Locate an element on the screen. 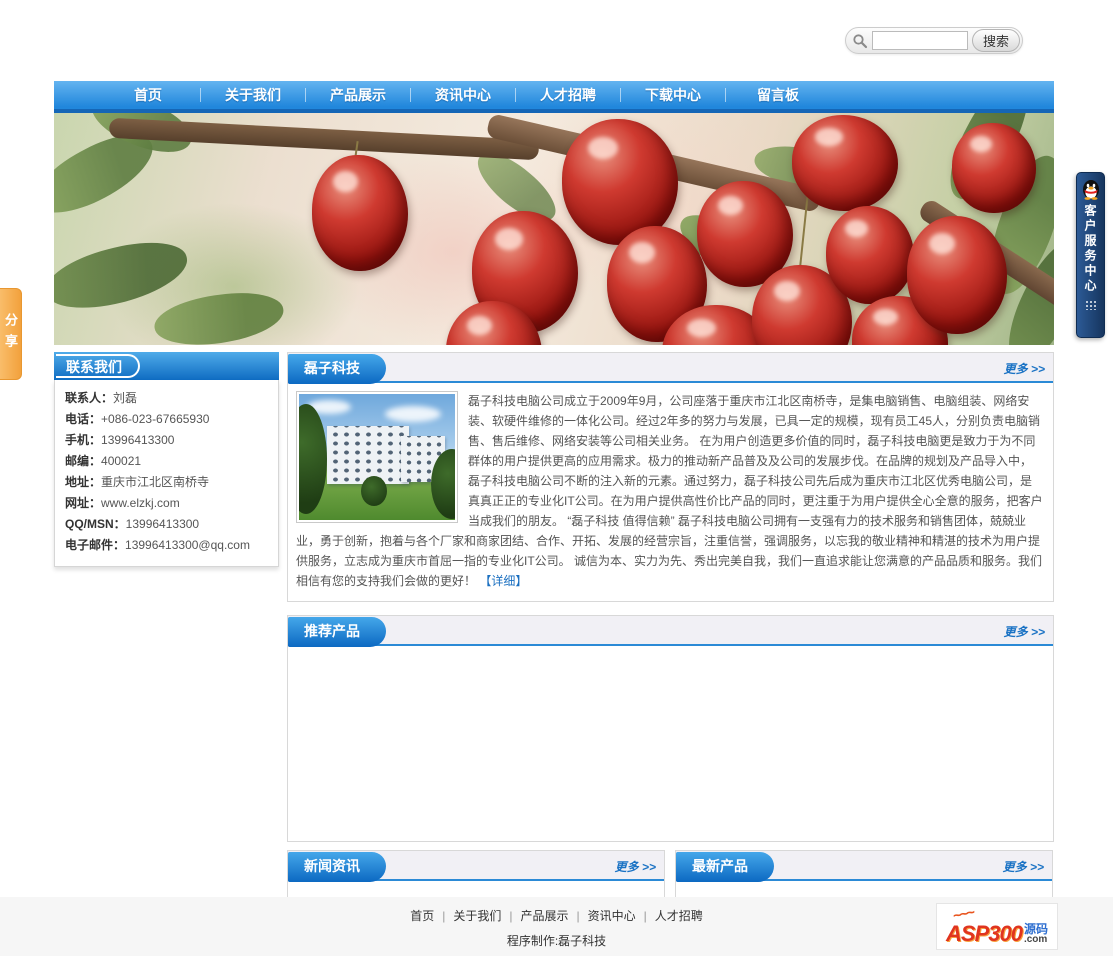 The width and height of the screenshot is (1113, 956). recommended-section-header: 推荐产品 更多 >> is located at coordinates (670, 631).